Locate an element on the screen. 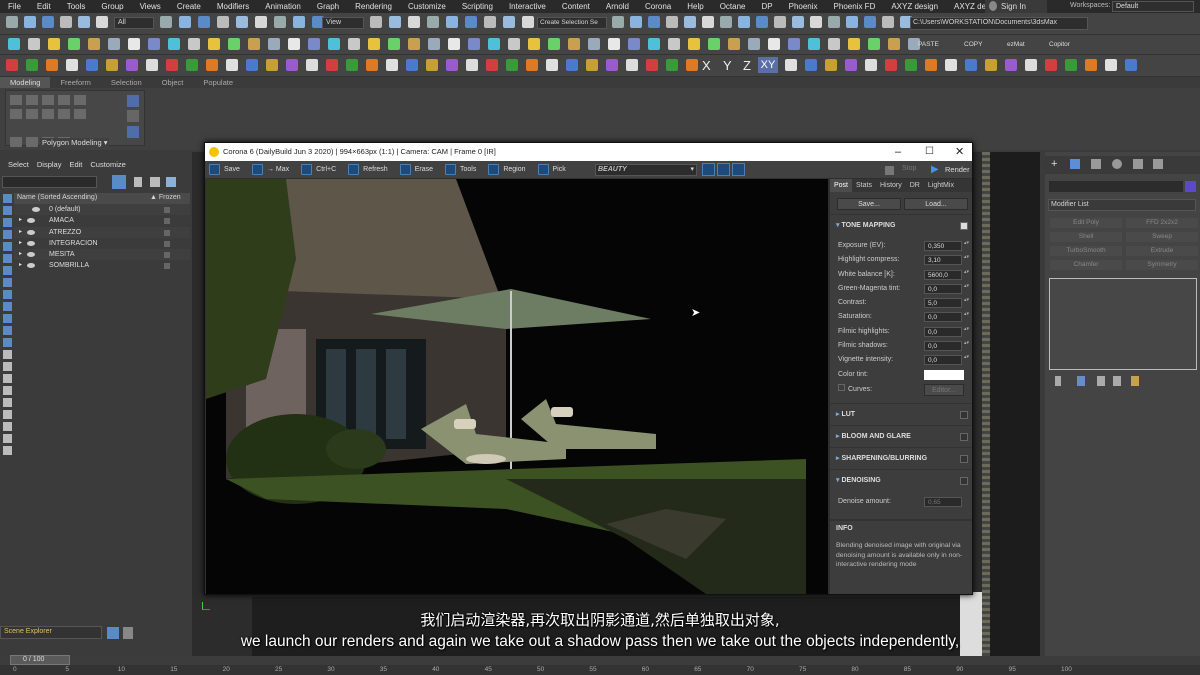 The image size is (1200, 675). zoom-fit-icon is located at coordinates (738, 169).